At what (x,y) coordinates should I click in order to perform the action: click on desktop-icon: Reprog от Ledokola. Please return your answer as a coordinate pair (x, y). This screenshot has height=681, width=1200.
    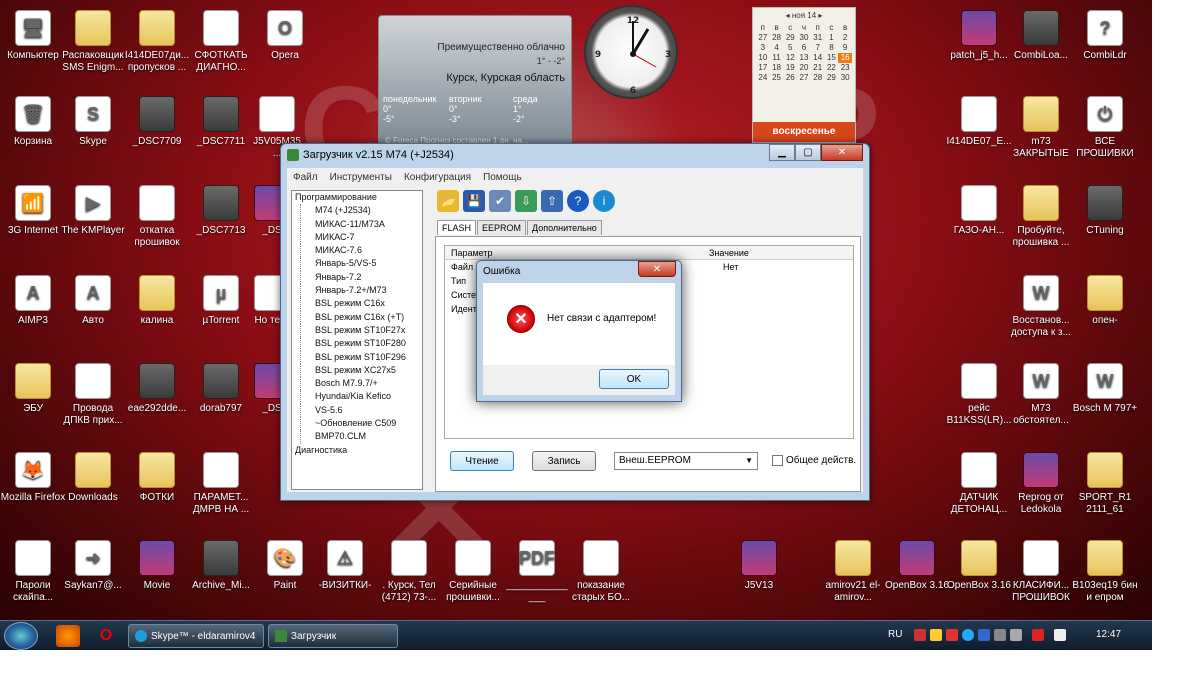
    Looking at the image, I should click on (1041, 484).